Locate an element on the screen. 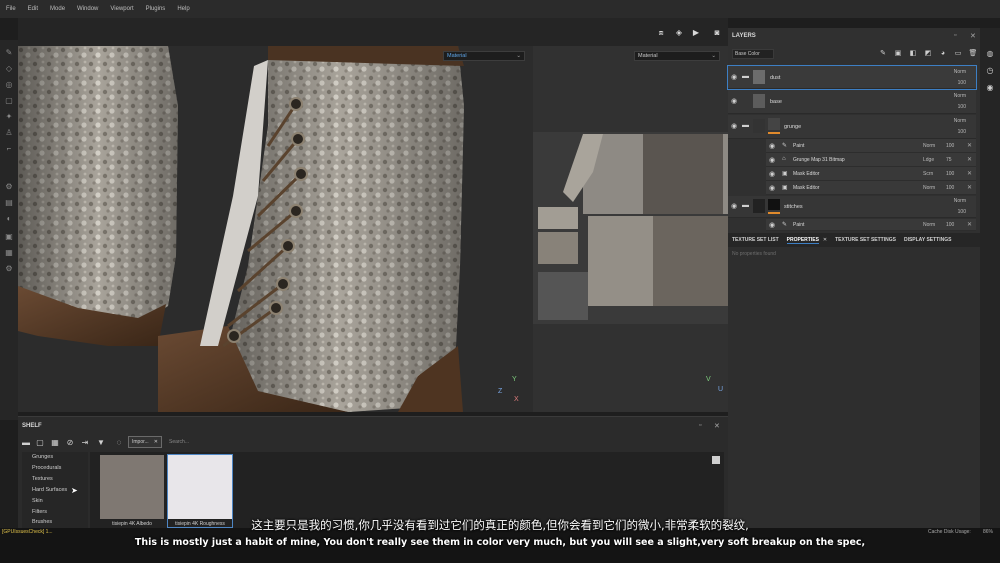  layer-row: ◉ ▬ dust Norm 100 is located at coordinates (852, 77).